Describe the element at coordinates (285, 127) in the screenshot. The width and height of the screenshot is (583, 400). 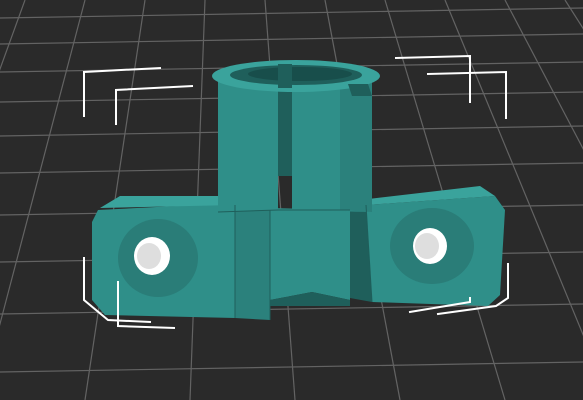
I see `cylinder-slot` at that location.